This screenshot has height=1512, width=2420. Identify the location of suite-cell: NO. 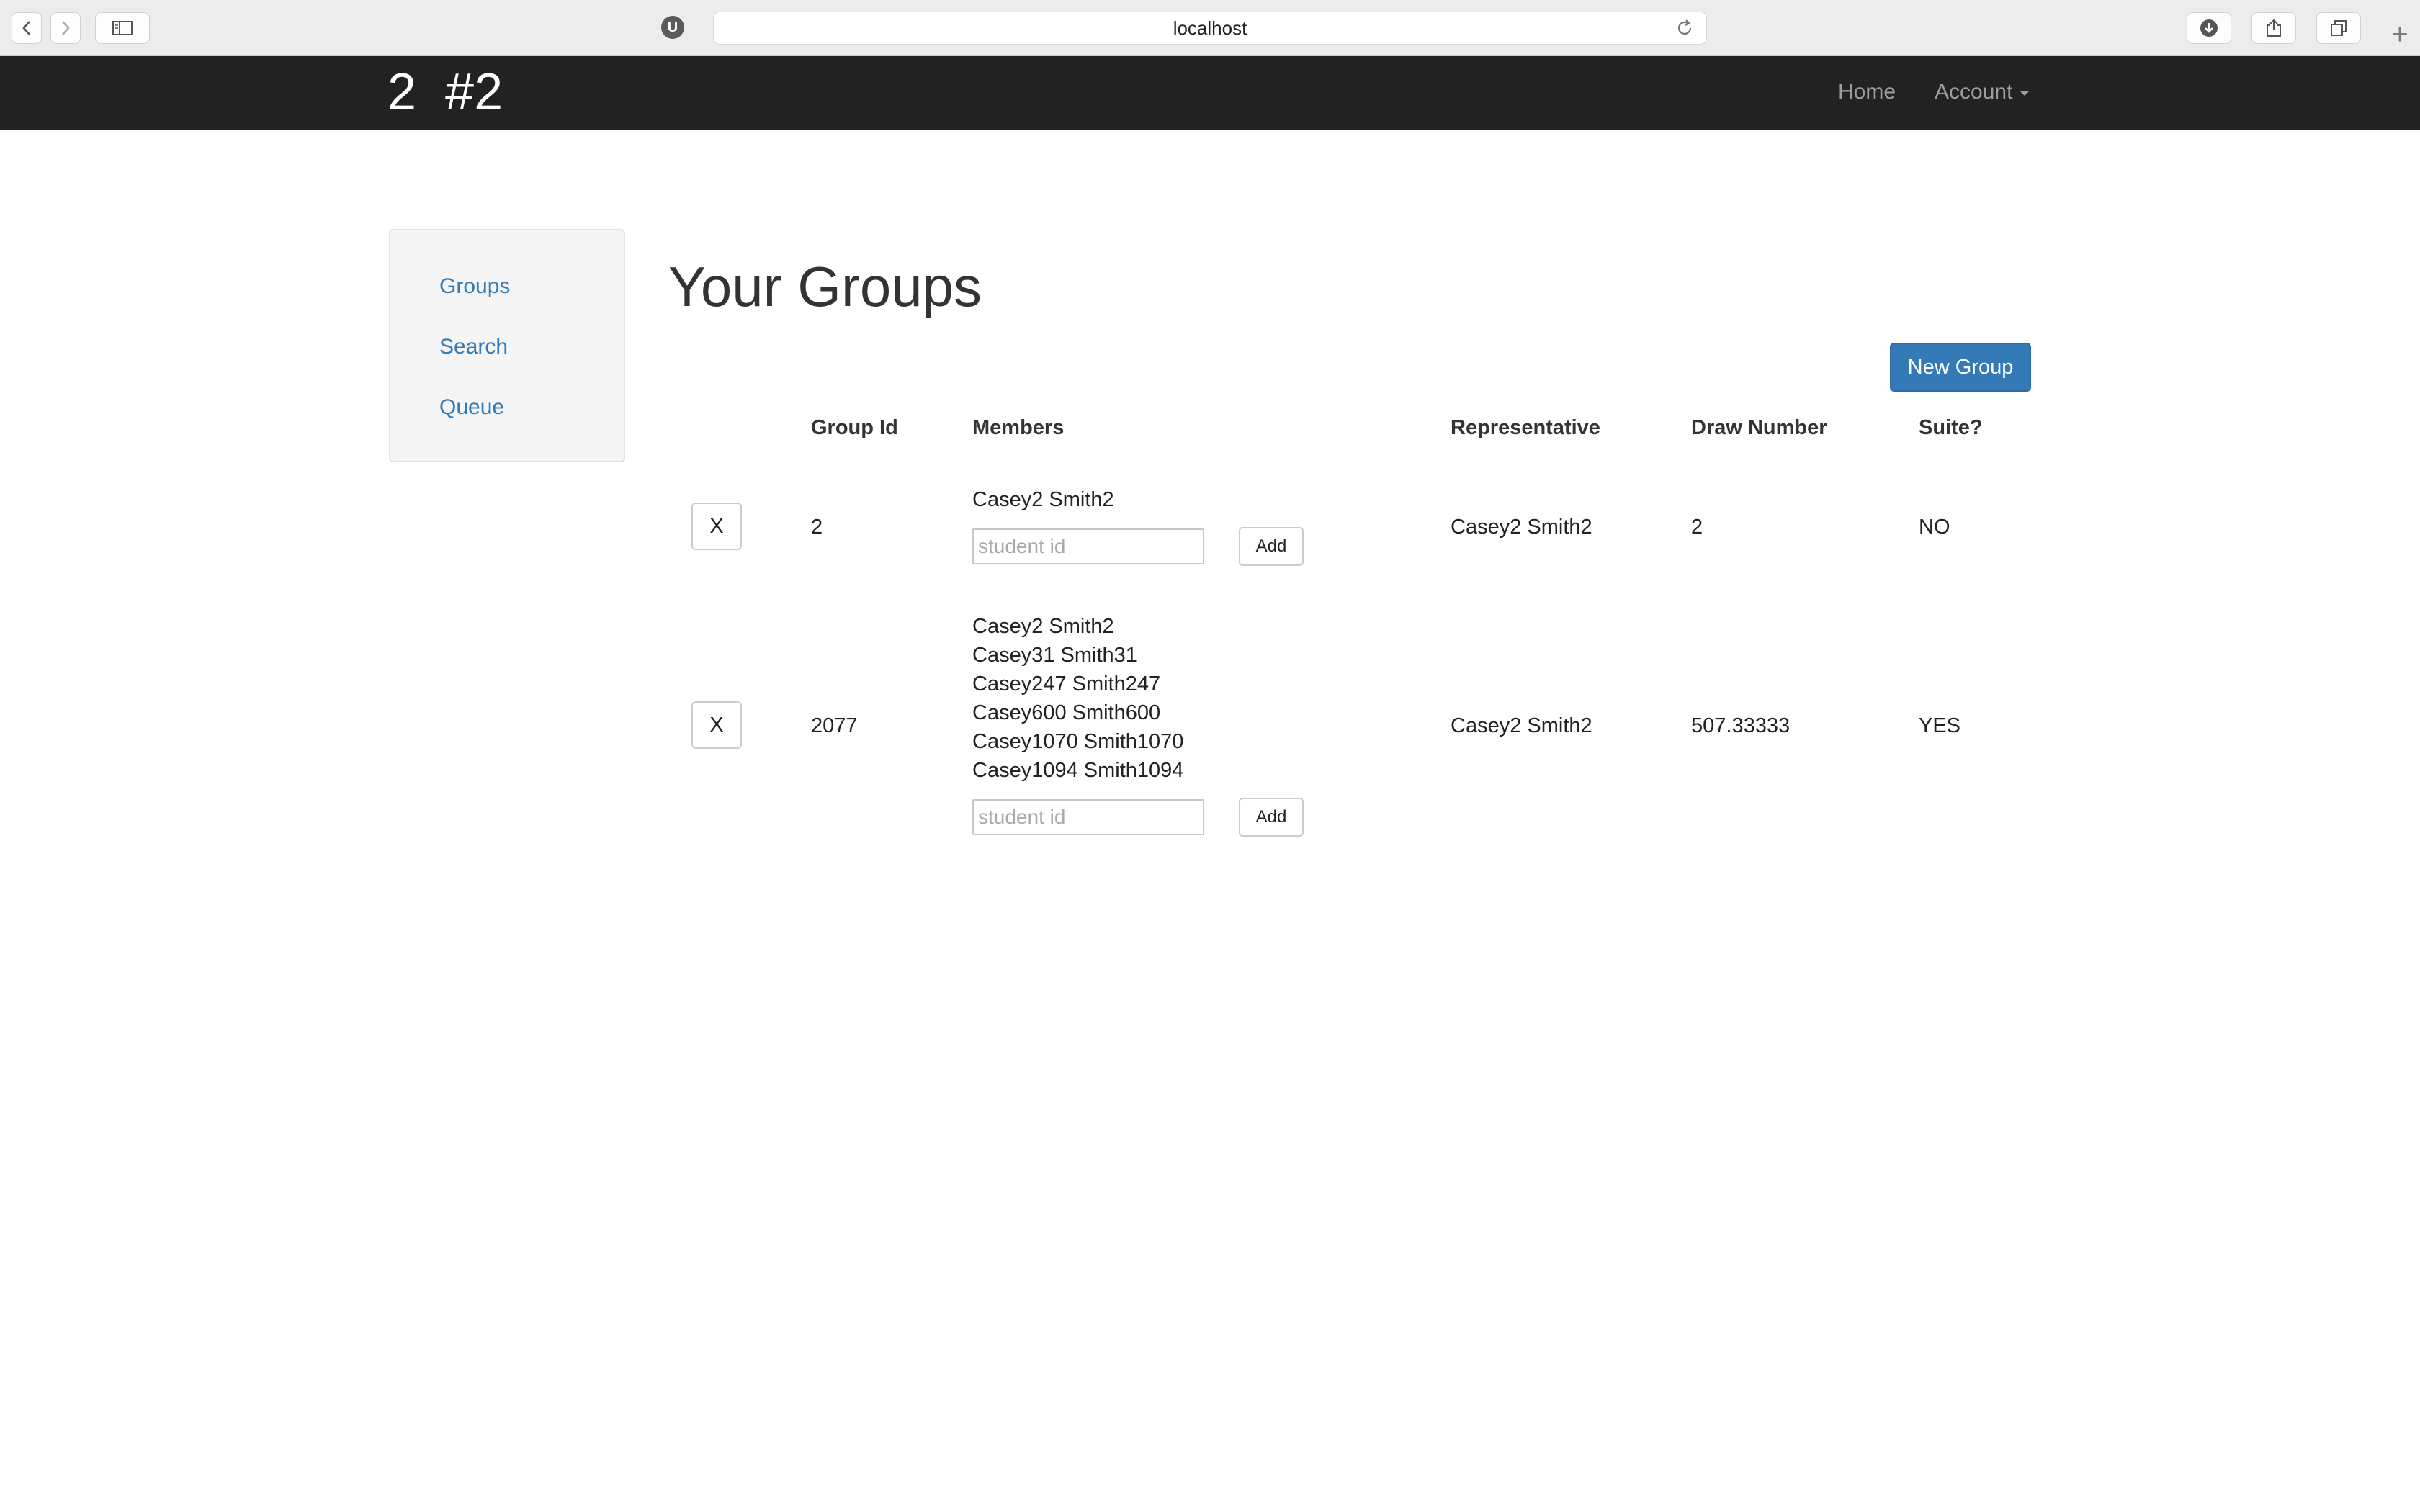
(1935, 527).